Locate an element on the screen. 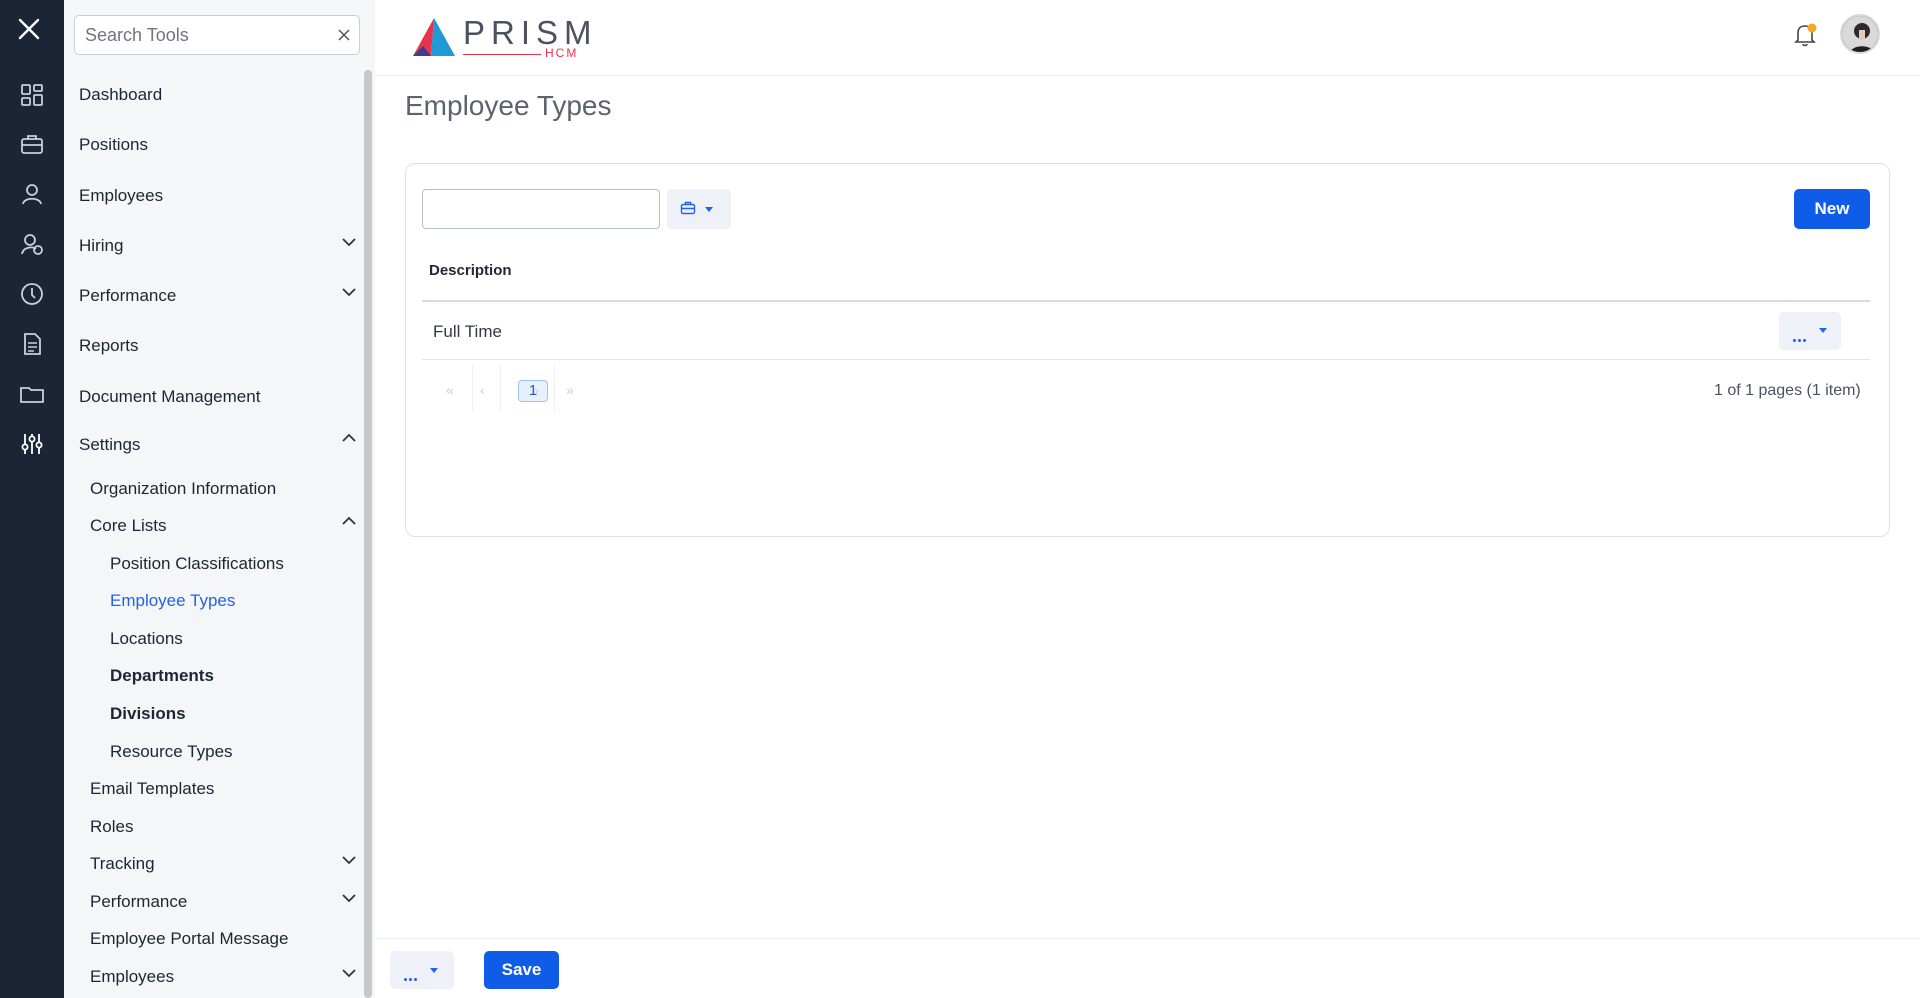 The width and height of the screenshot is (1920, 998). pager: « ‹ 1 › » is located at coordinates (526, 389).